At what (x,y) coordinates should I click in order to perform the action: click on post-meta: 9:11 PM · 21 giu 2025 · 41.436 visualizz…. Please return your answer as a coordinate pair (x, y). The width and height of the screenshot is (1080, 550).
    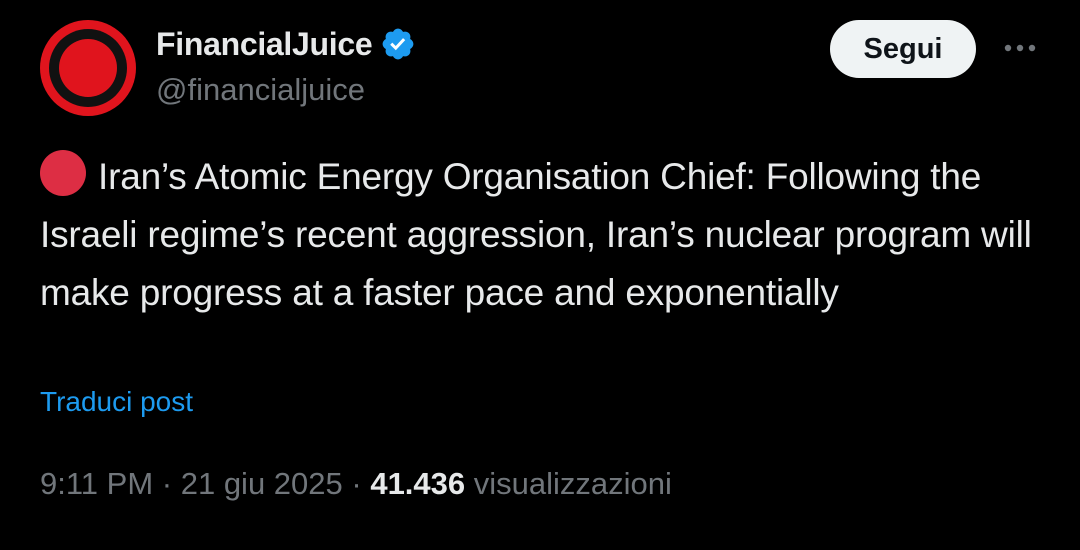
    Looking at the image, I should click on (356, 484).